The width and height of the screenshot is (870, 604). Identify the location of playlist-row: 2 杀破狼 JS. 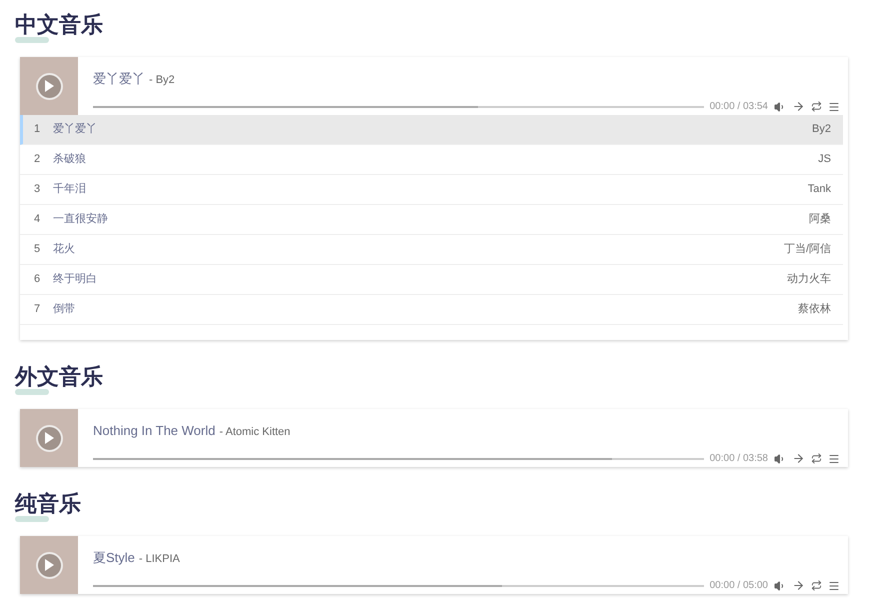
(431, 160).